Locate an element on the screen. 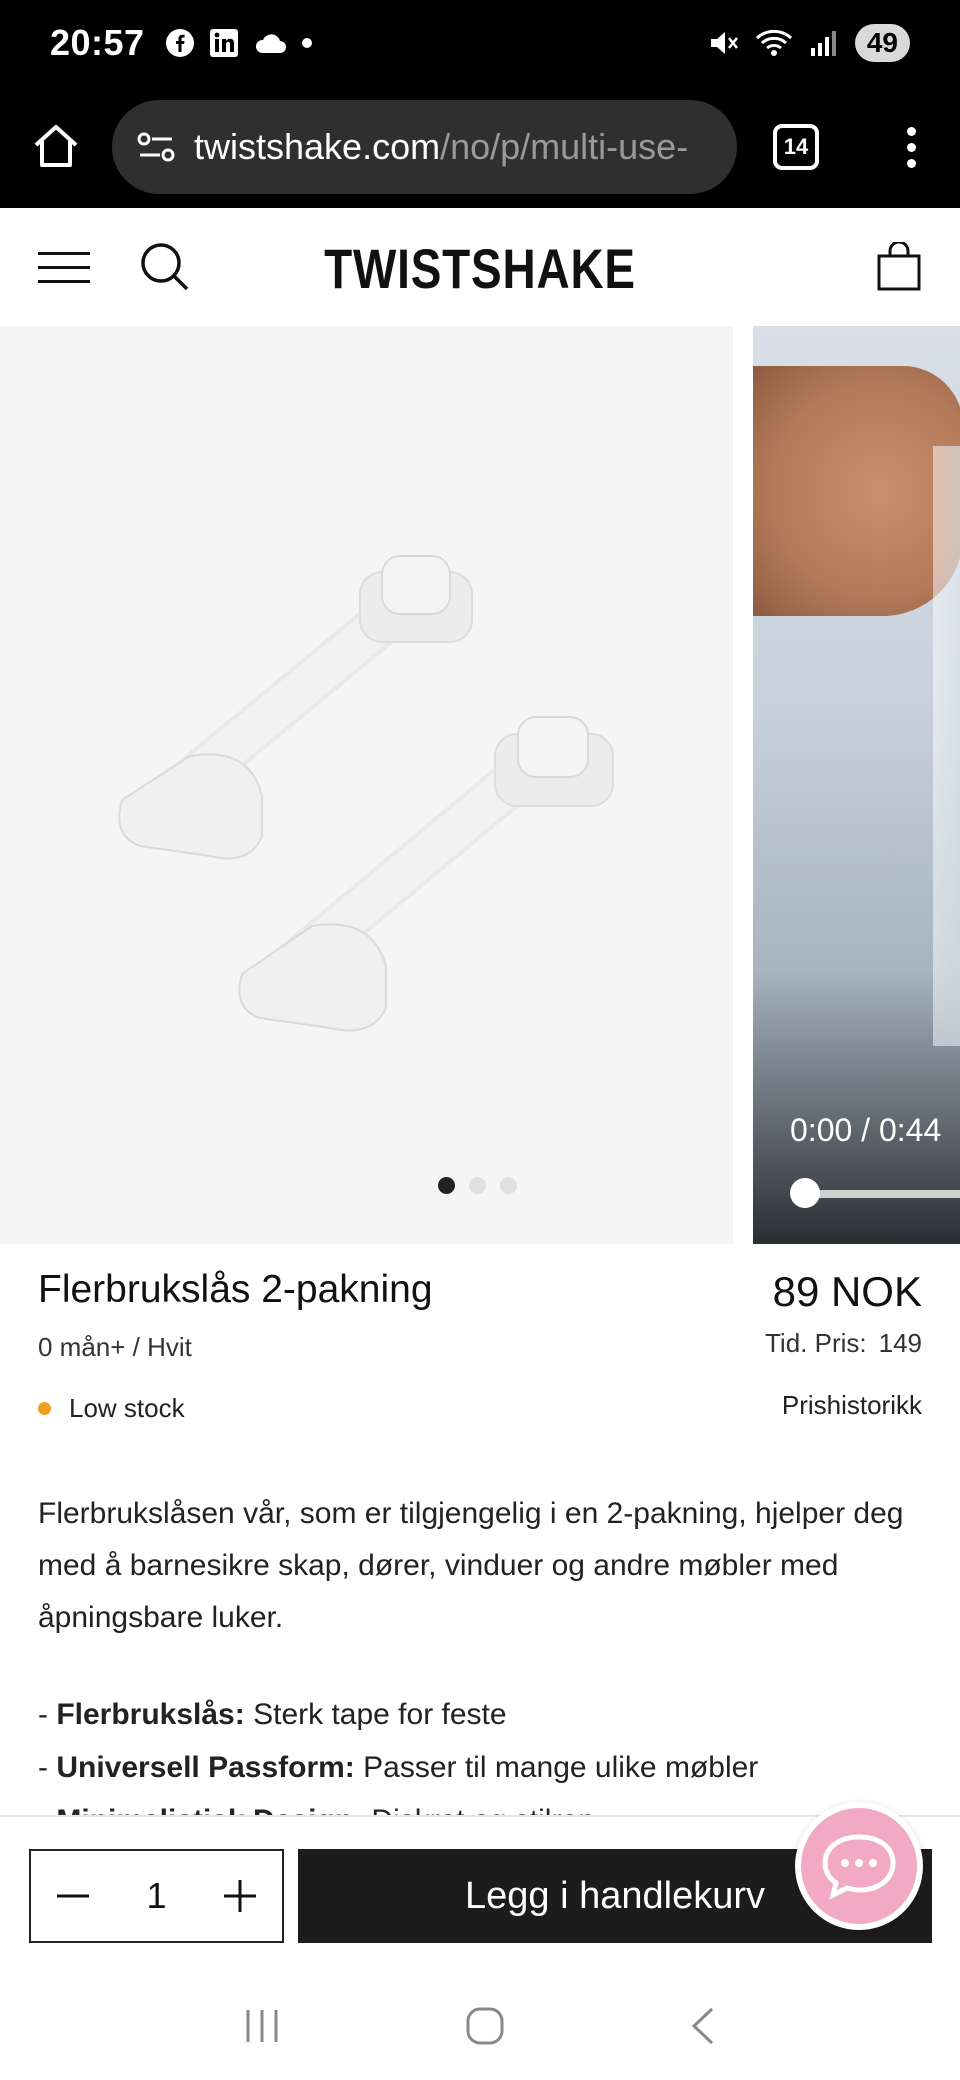 The height and width of the screenshot is (2080, 960). url-host: twistshake.com is located at coordinates (317, 146).